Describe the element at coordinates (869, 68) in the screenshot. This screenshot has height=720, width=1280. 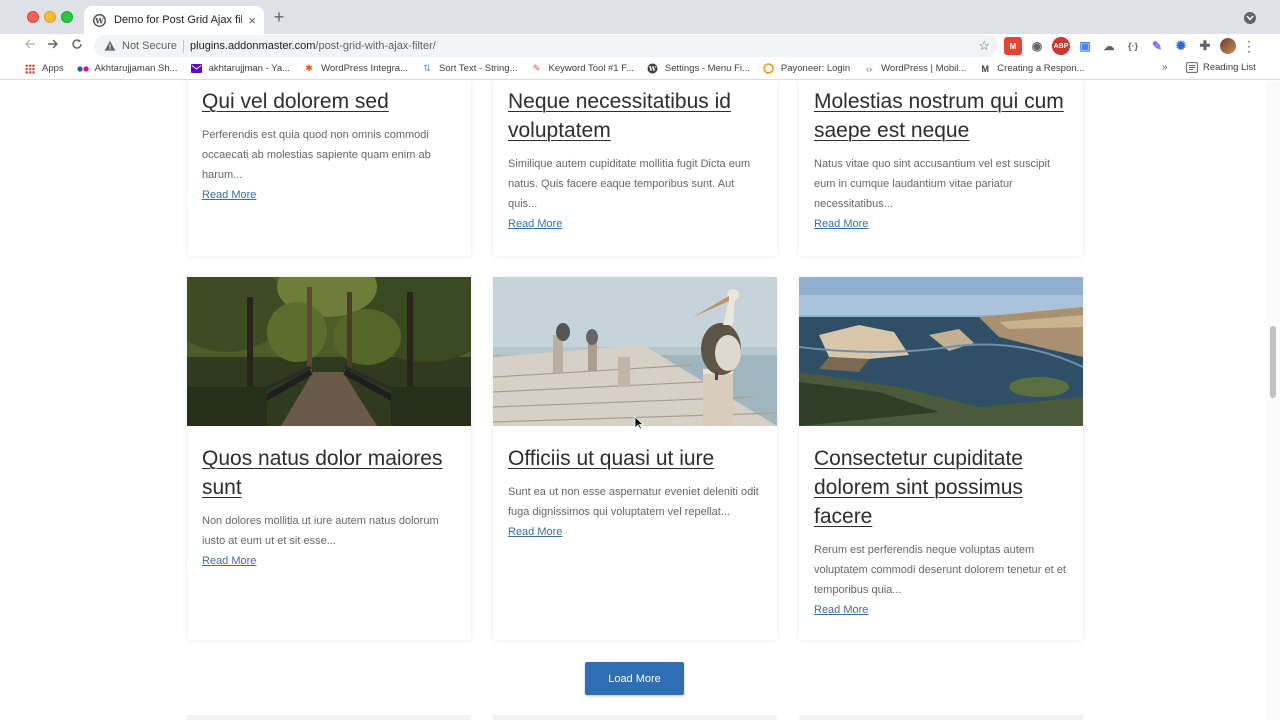
I see `code-icon: ‹›` at that location.